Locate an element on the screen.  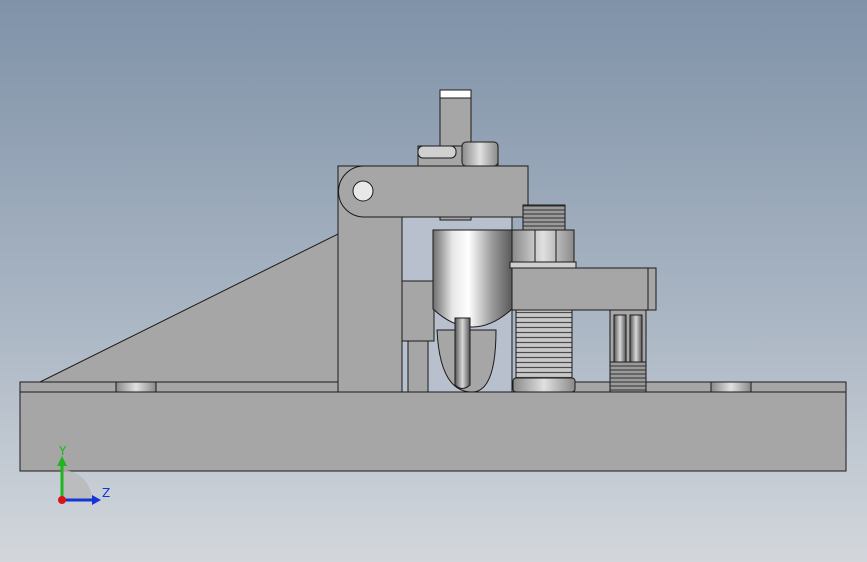
locating-pin-shank-a is located at coordinates (620, 338).